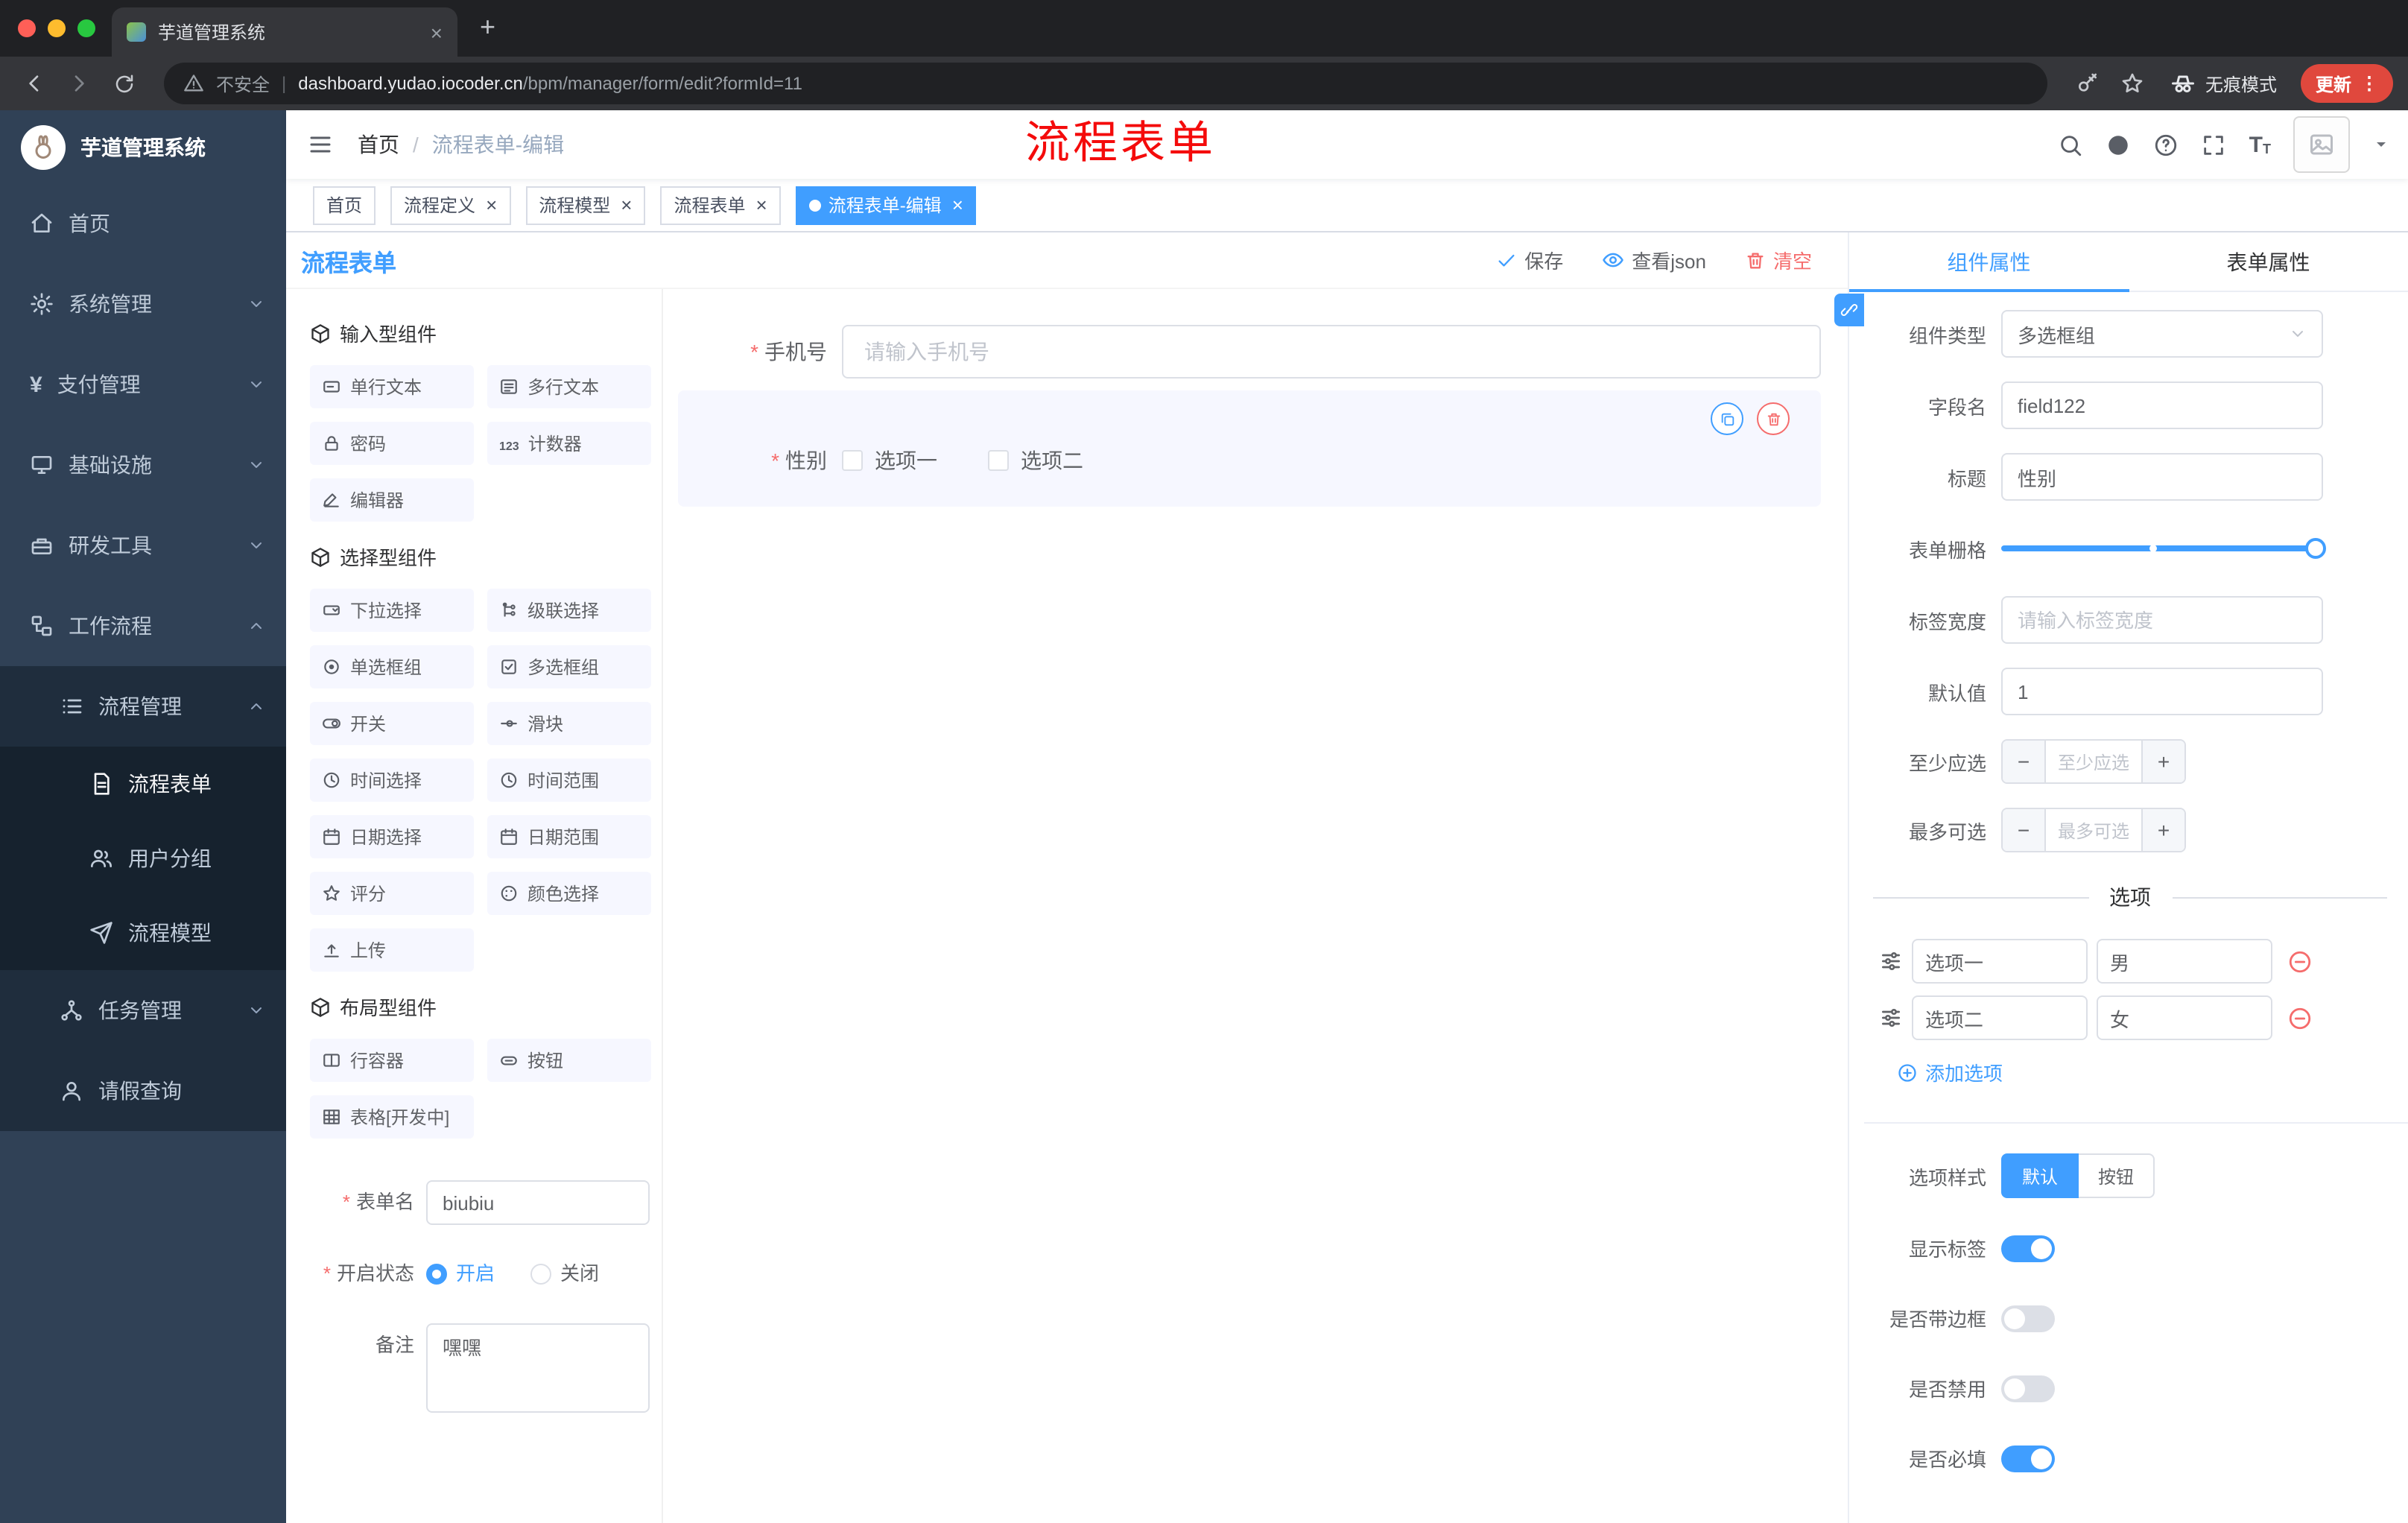 The width and height of the screenshot is (2408, 1523). I want to click on component-upload: 上传, so click(392, 950).